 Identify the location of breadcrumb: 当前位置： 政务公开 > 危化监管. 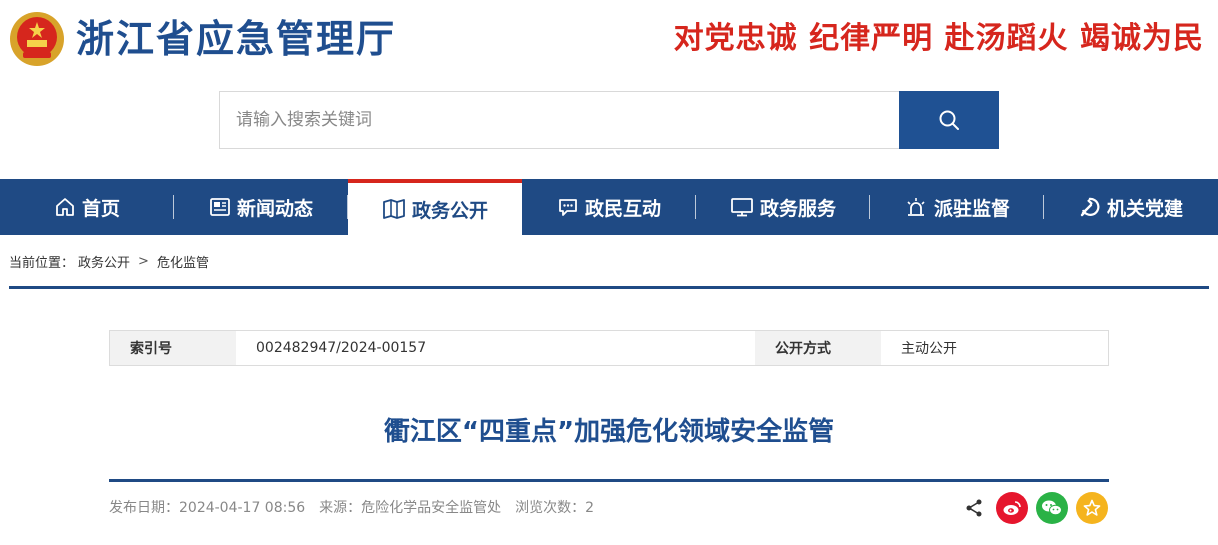
(109, 261).